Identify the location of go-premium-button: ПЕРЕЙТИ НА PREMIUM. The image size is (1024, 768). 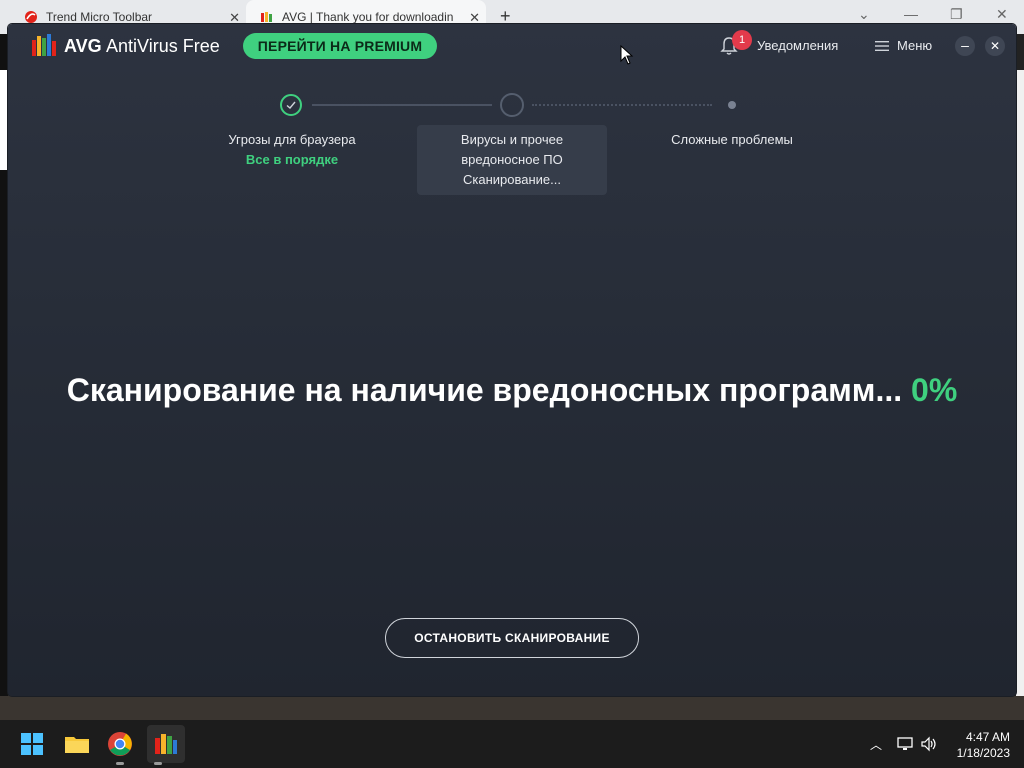
(340, 46).